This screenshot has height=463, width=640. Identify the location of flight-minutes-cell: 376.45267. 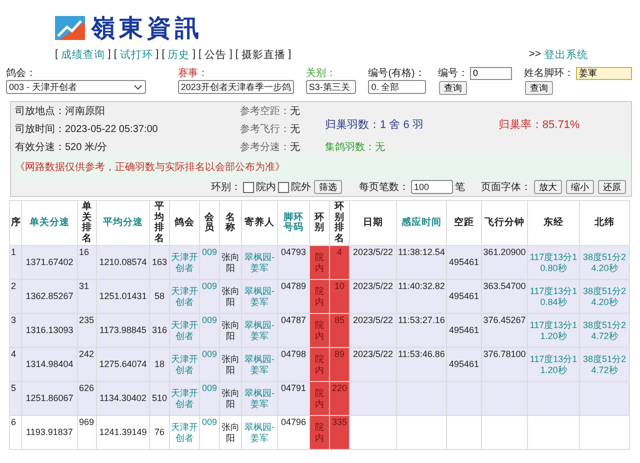
(505, 331).